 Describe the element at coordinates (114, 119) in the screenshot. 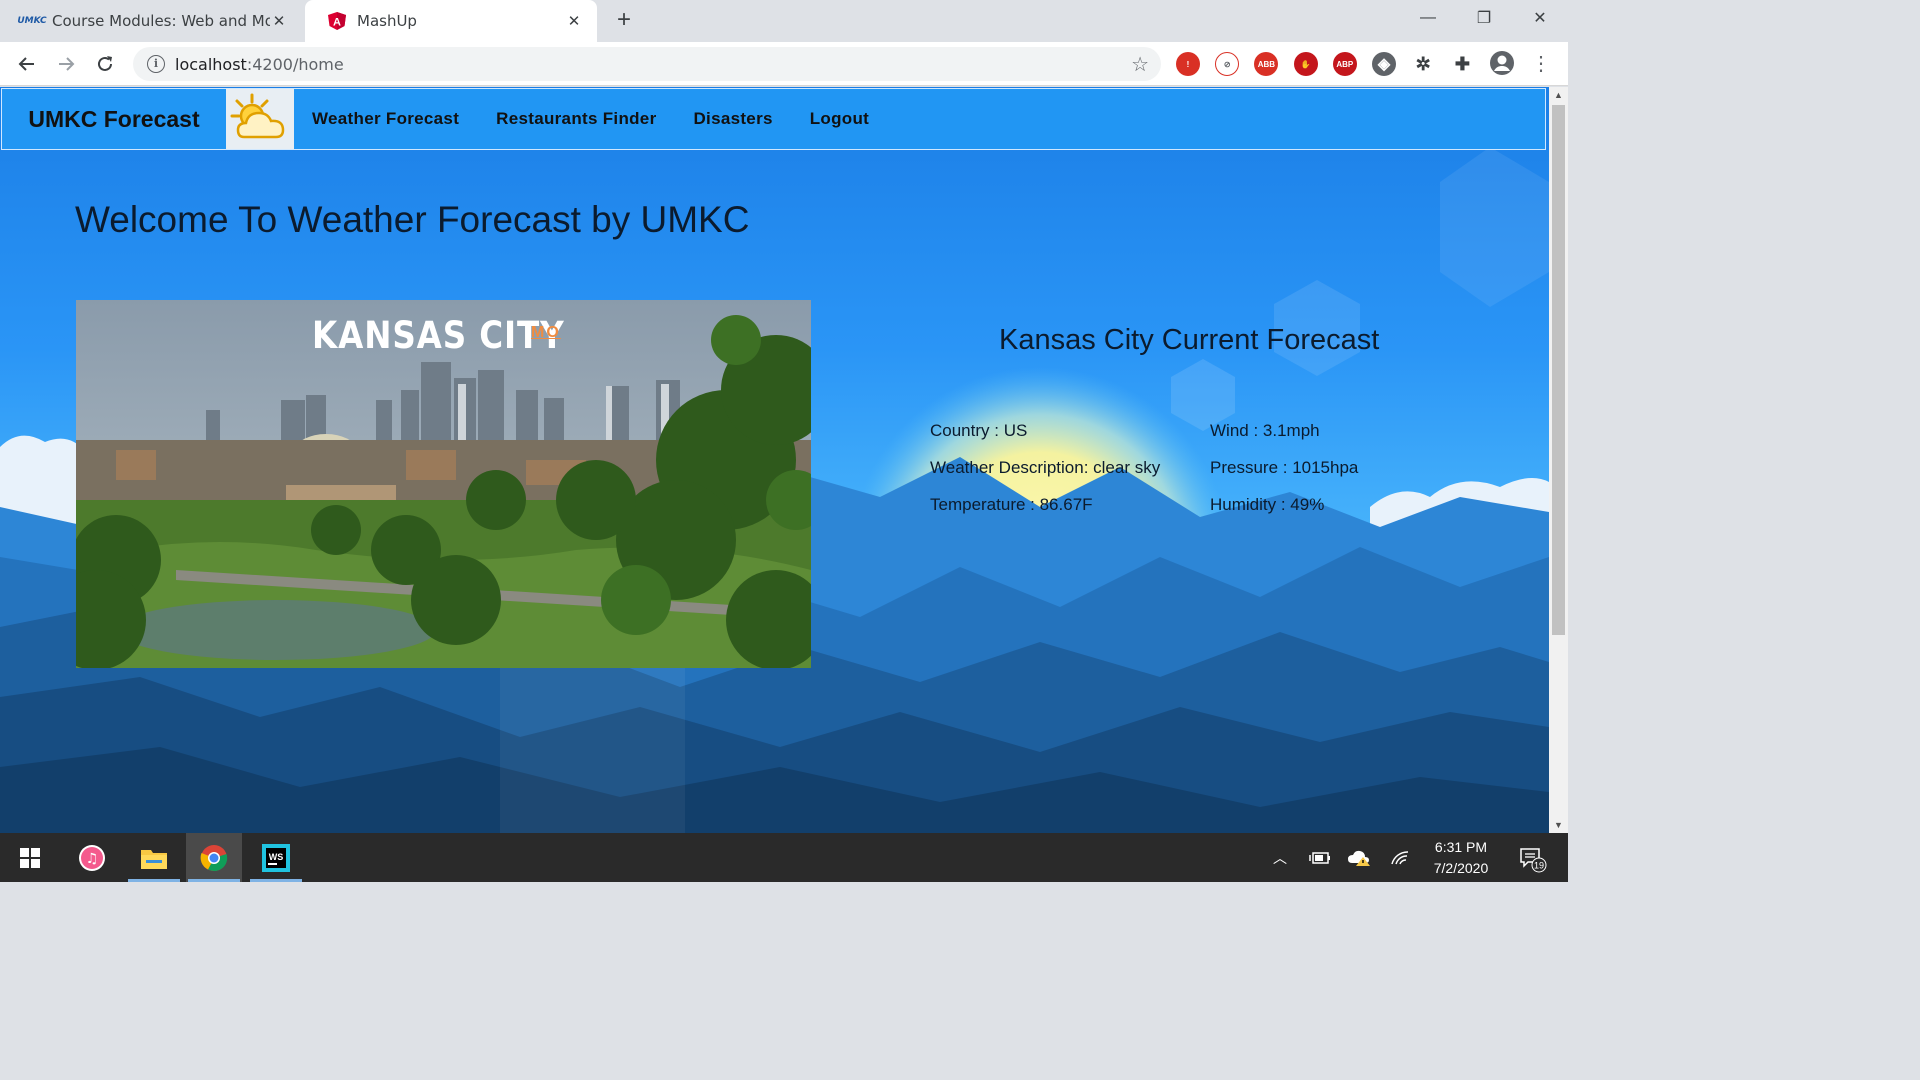

I see `brand-title: UMKC Forecast` at that location.